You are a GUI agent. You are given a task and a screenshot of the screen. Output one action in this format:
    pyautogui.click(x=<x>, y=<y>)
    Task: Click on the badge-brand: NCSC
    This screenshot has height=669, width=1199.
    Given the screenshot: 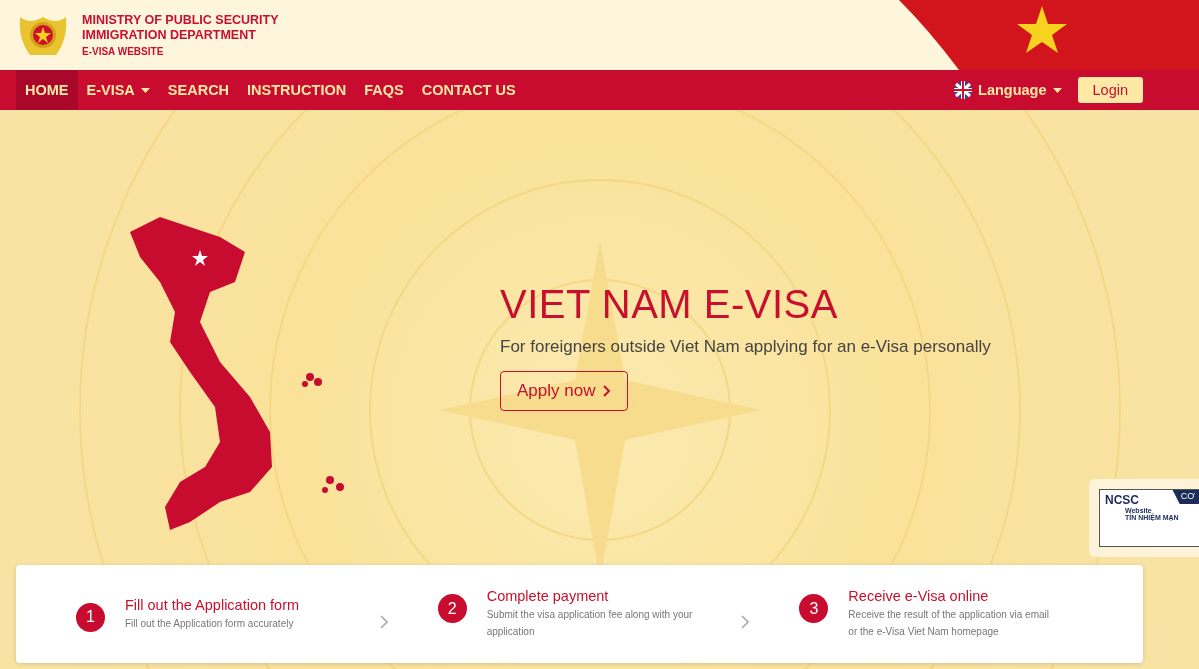 What is the action you would take?
    pyautogui.click(x=1122, y=500)
    